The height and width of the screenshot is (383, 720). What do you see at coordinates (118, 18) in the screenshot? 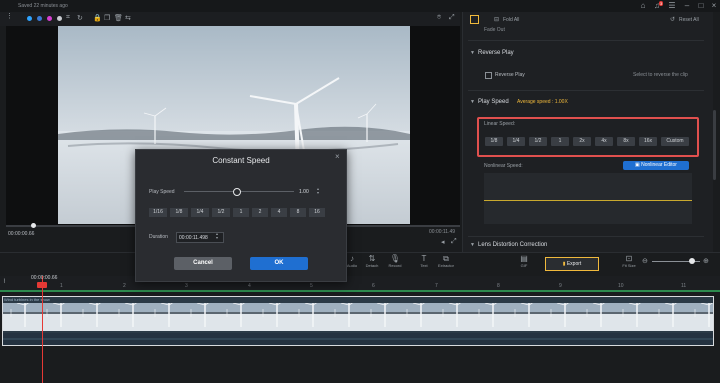
I see `delete-icon: 🗑` at bounding box center [118, 18].